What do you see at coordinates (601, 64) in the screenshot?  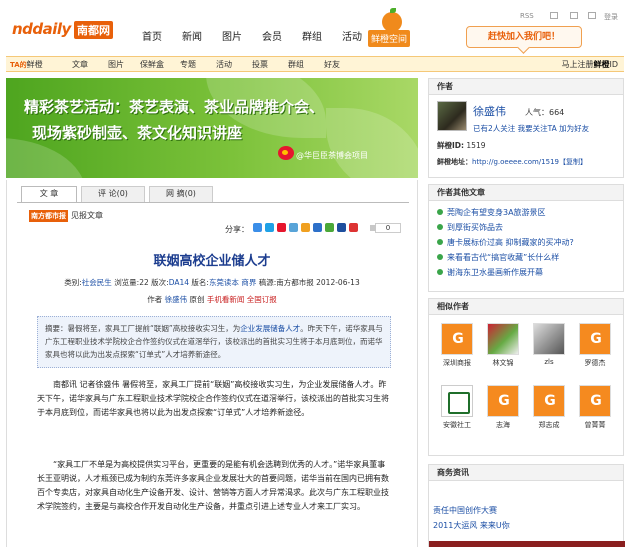 I see `register-bold: 鲜橙` at bounding box center [601, 64].